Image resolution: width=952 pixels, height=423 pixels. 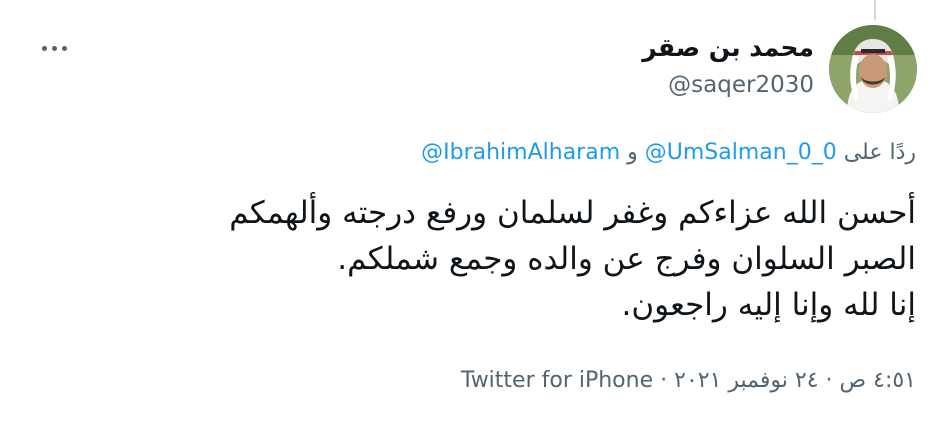 I want to click on mention-umsalman-link: @UmSalman_0_0, so click(x=741, y=152).